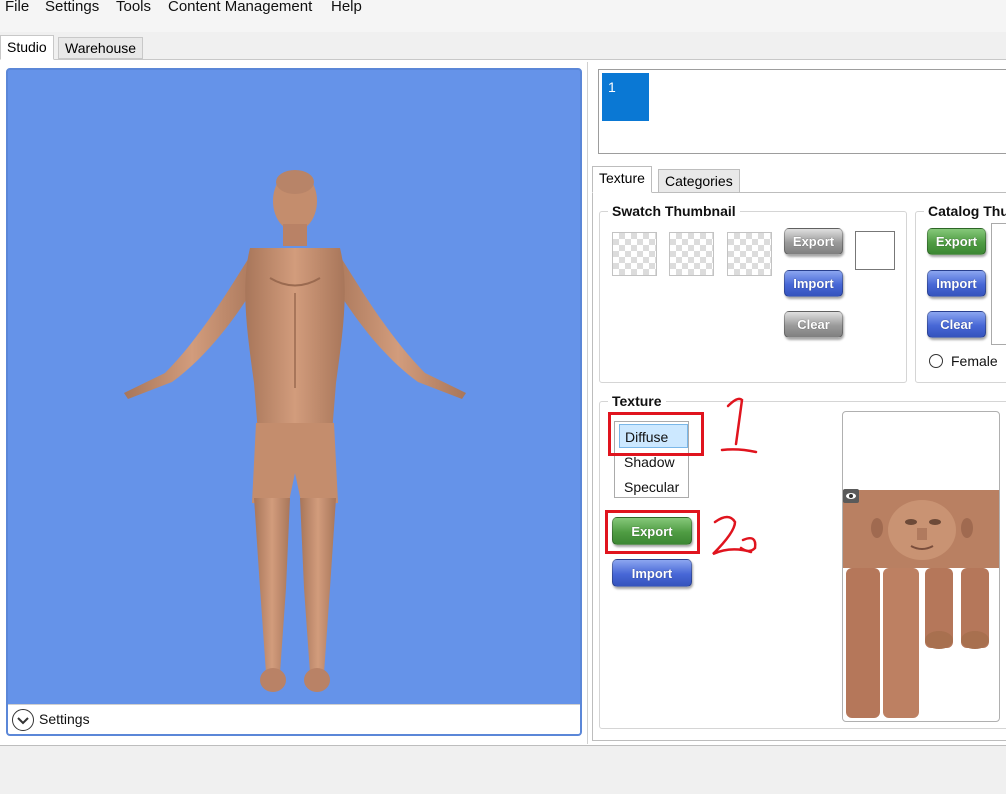 The image size is (1006, 794). Describe the element at coordinates (652, 573) in the screenshot. I see `texture-import-button: Import` at that location.